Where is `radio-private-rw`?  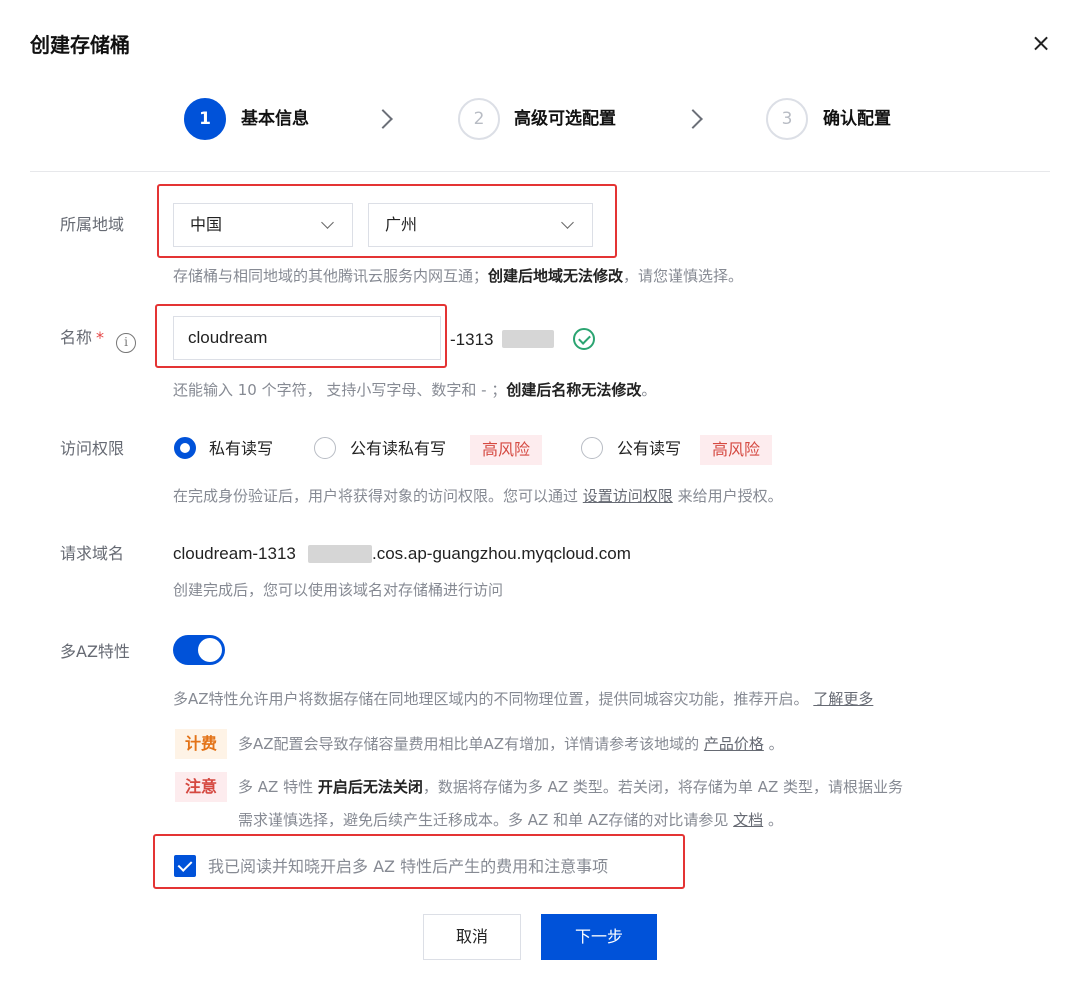
radio-private-rw is located at coordinates (185, 448).